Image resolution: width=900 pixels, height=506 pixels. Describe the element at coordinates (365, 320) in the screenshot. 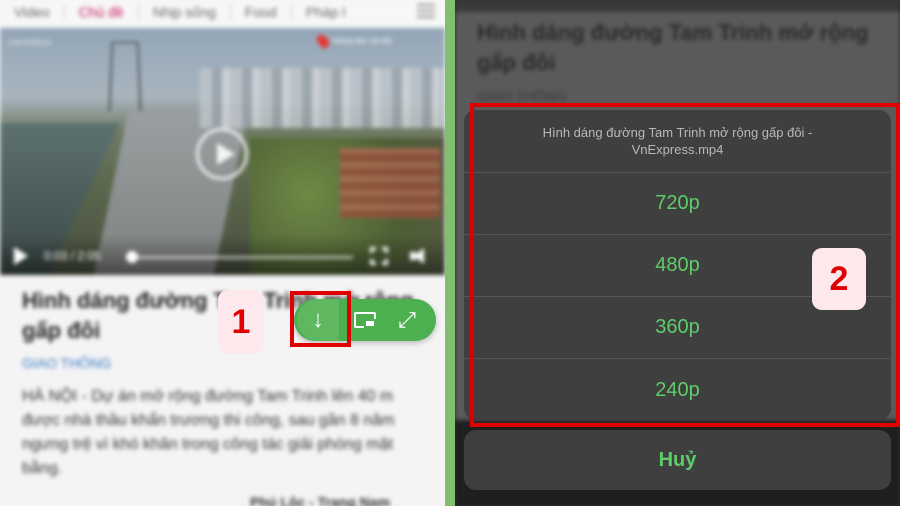

I see `pip-icon` at that location.